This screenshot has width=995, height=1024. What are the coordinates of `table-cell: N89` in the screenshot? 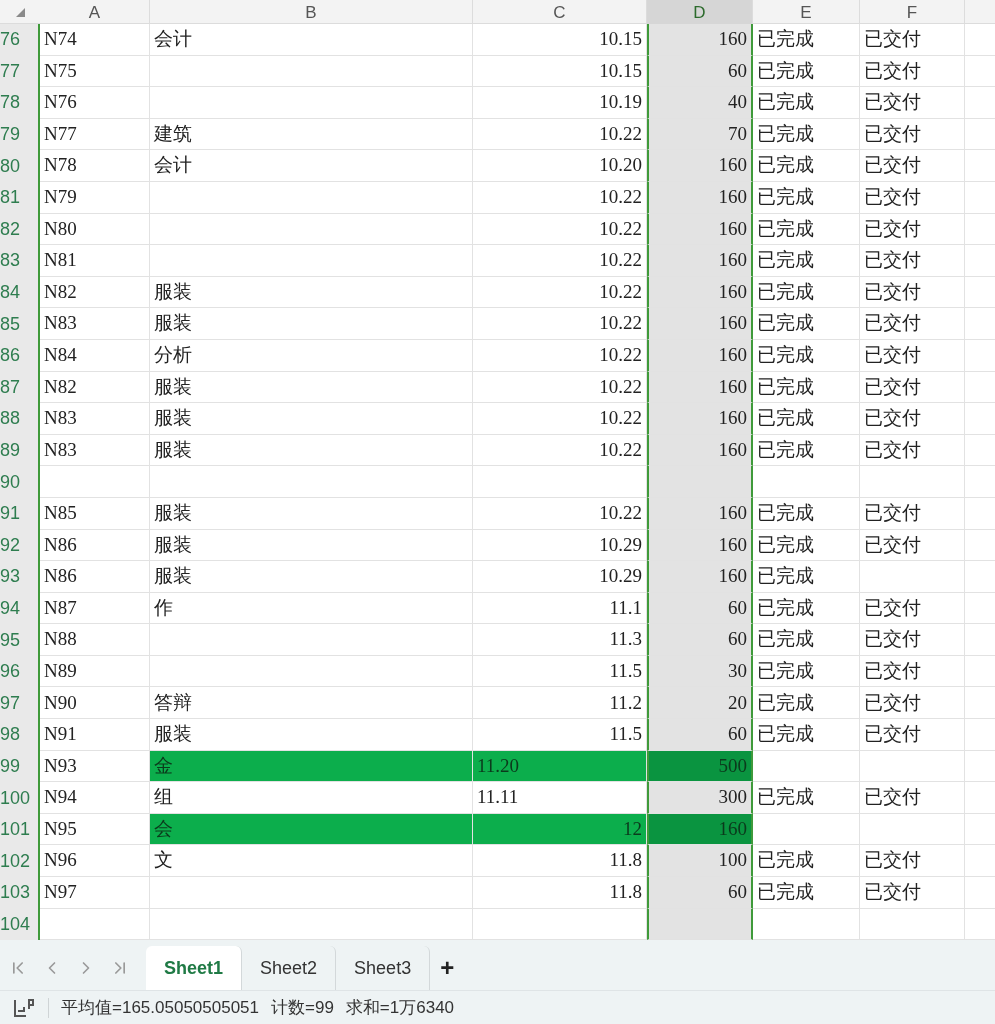 It's located at (95, 671).